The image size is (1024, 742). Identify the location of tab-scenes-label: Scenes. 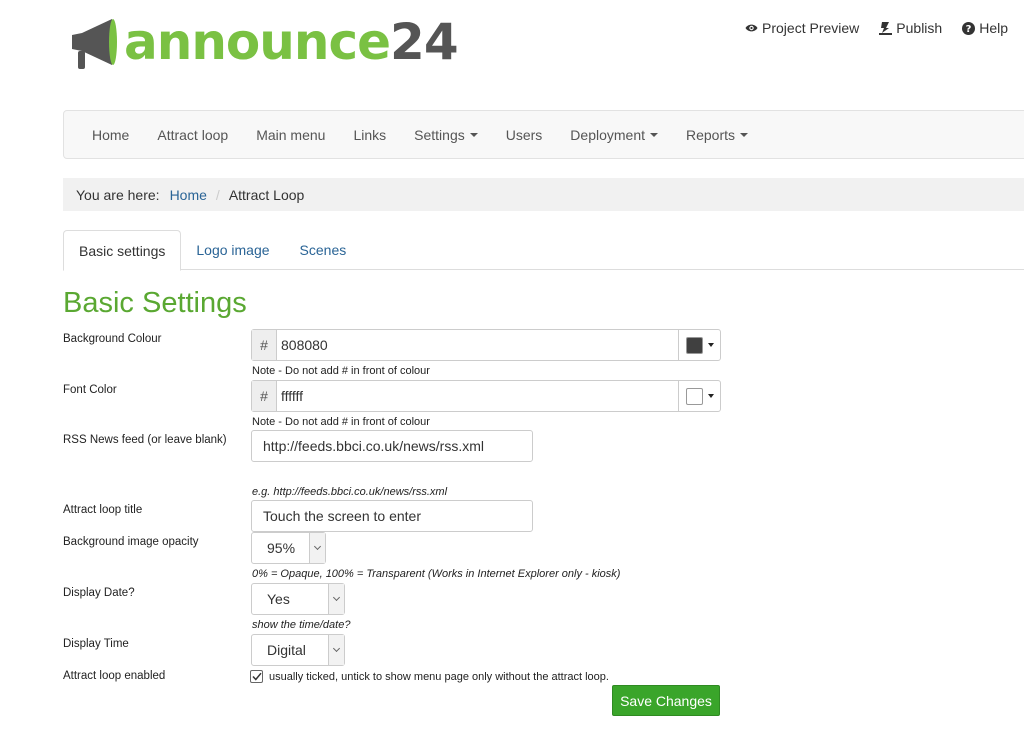
(323, 250).